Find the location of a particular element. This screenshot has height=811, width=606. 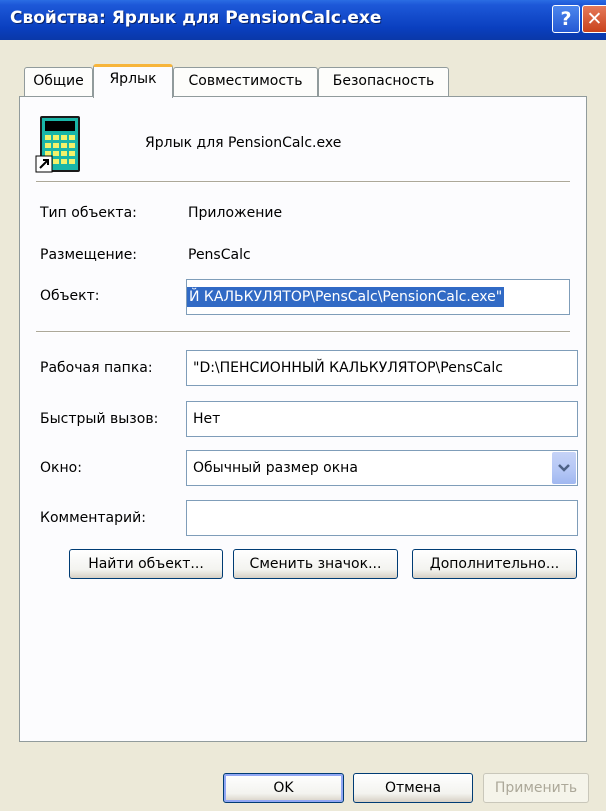

hotkey-label: Быстрый вызов: is located at coordinates (99, 419).